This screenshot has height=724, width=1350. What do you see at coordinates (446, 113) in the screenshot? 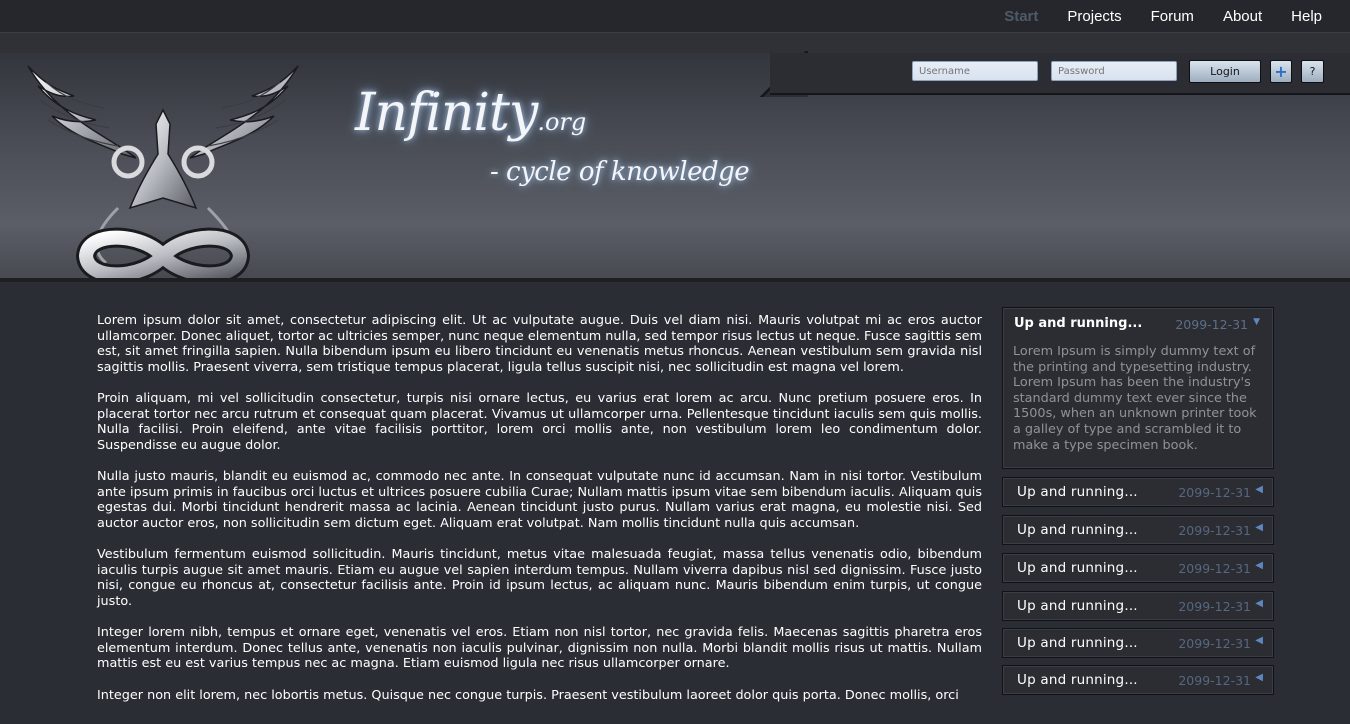
I see `brand-name: Infinity` at bounding box center [446, 113].